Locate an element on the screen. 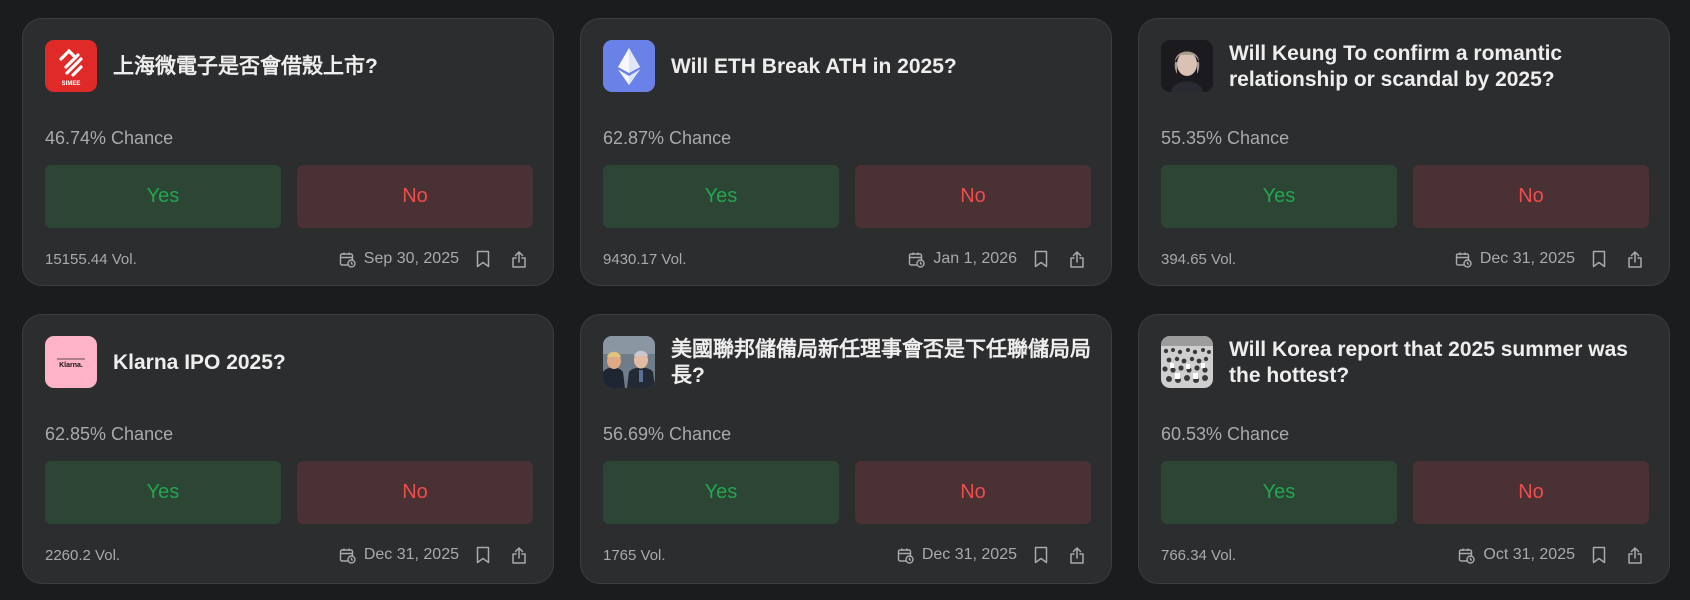 This screenshot has height=600, width=1690. market-title: Will ETH Break ATH in 2025? is located at coordinates (882, 67).